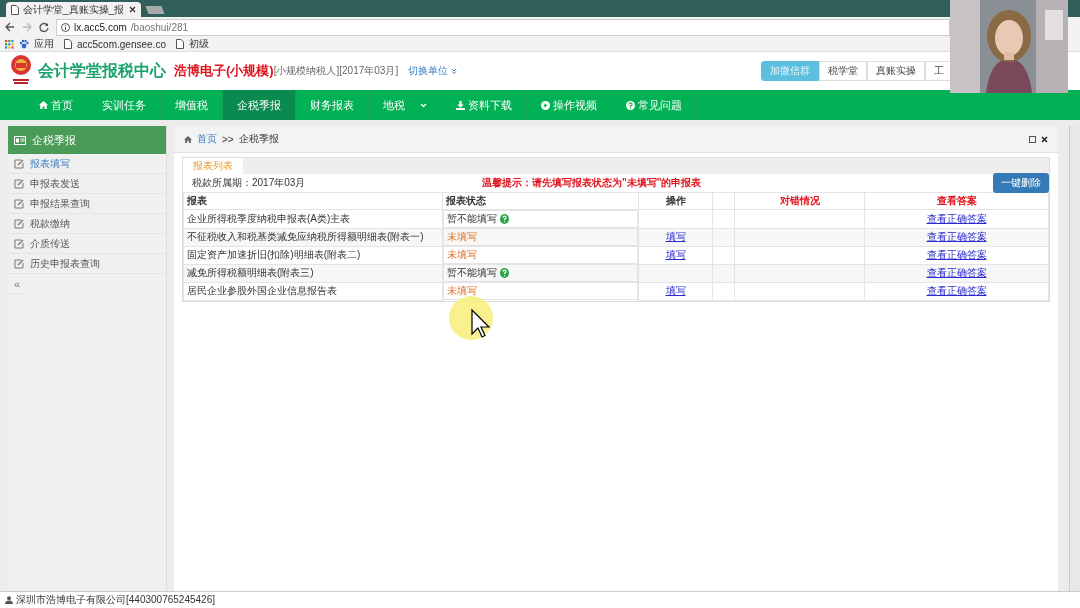  Describe the element at coordinates (87, 204) in the screenshot. I see `sidebar-item: 申报结果查询` at that location.